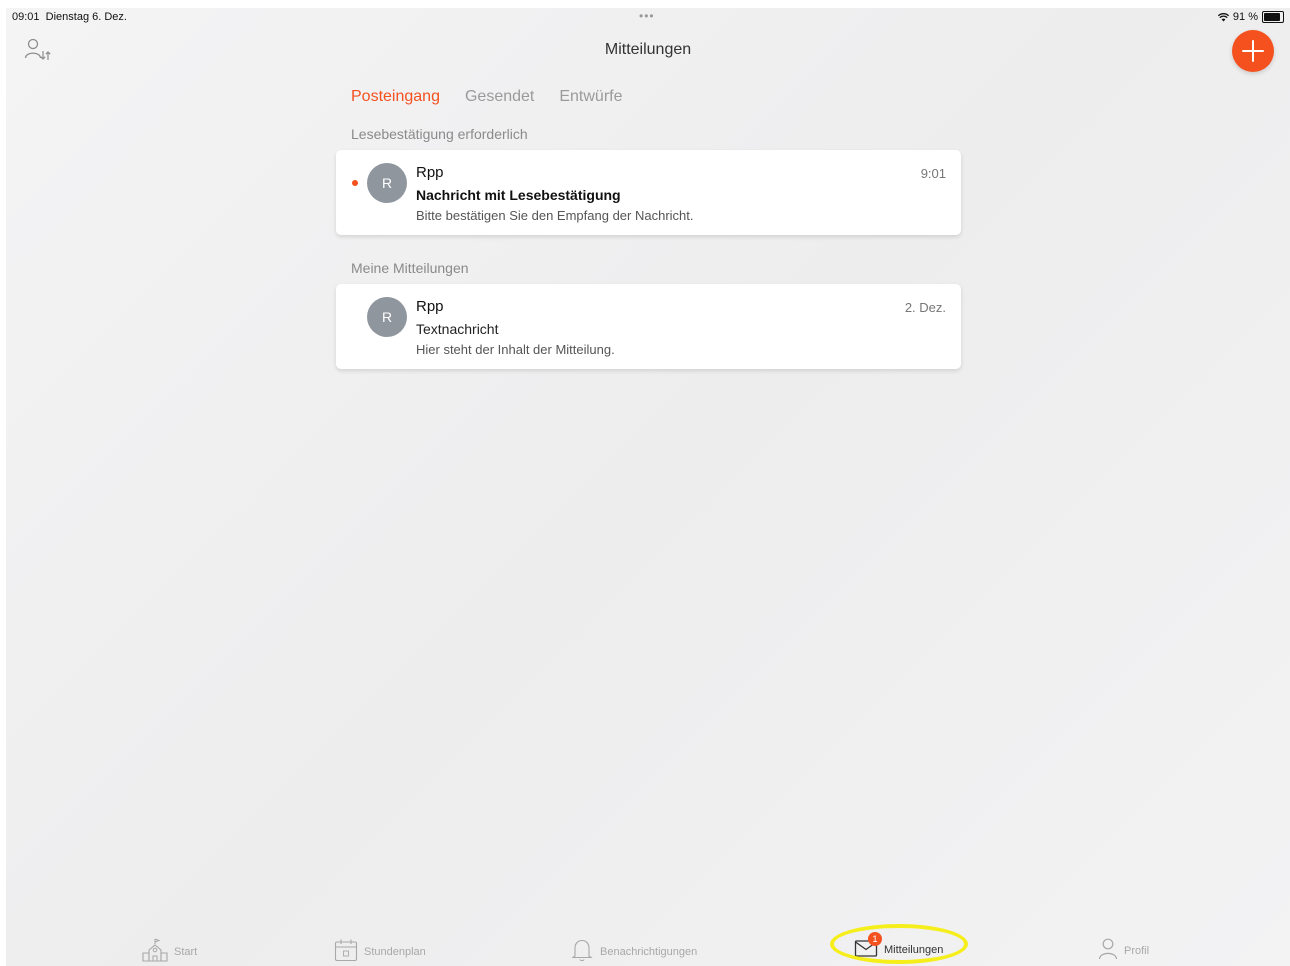  Describe the element at coordinates (26, 17) in the screenshot. I see `status-time: 09:01` at that location.